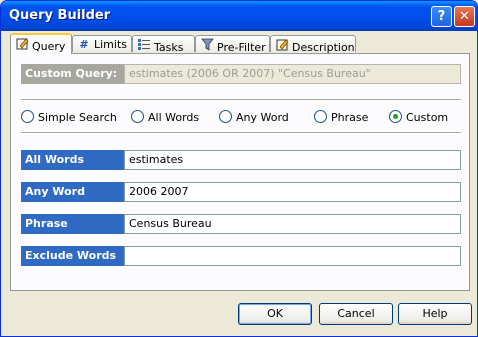  What do you see at coordinates (73, 74) in the screenshot?
I see `custom-query-label: Custom Query:` at bounding box center [73, 74].